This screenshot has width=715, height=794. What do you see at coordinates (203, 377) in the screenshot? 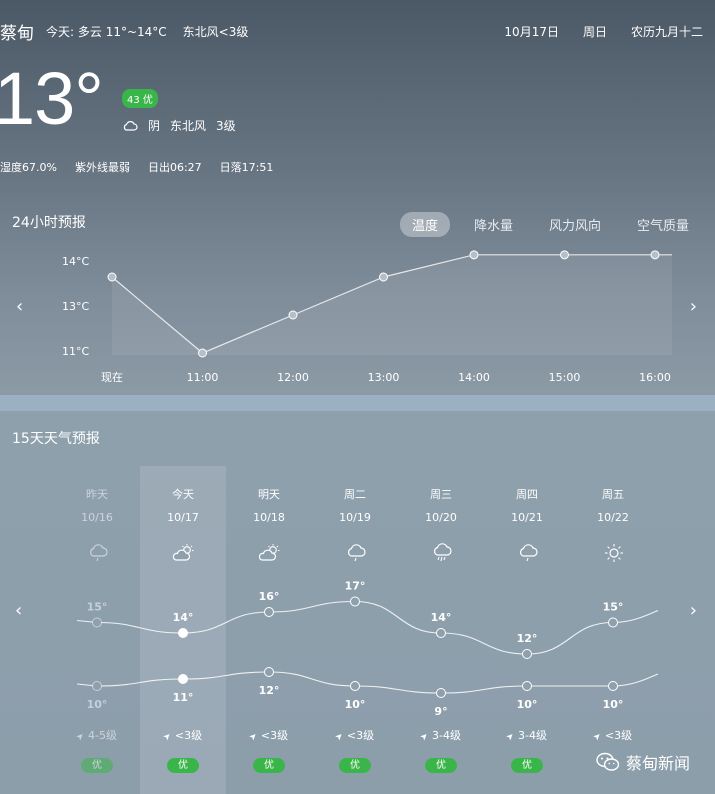
I see `hourly-x-label: 11:00` at bounding box center [203, 377].